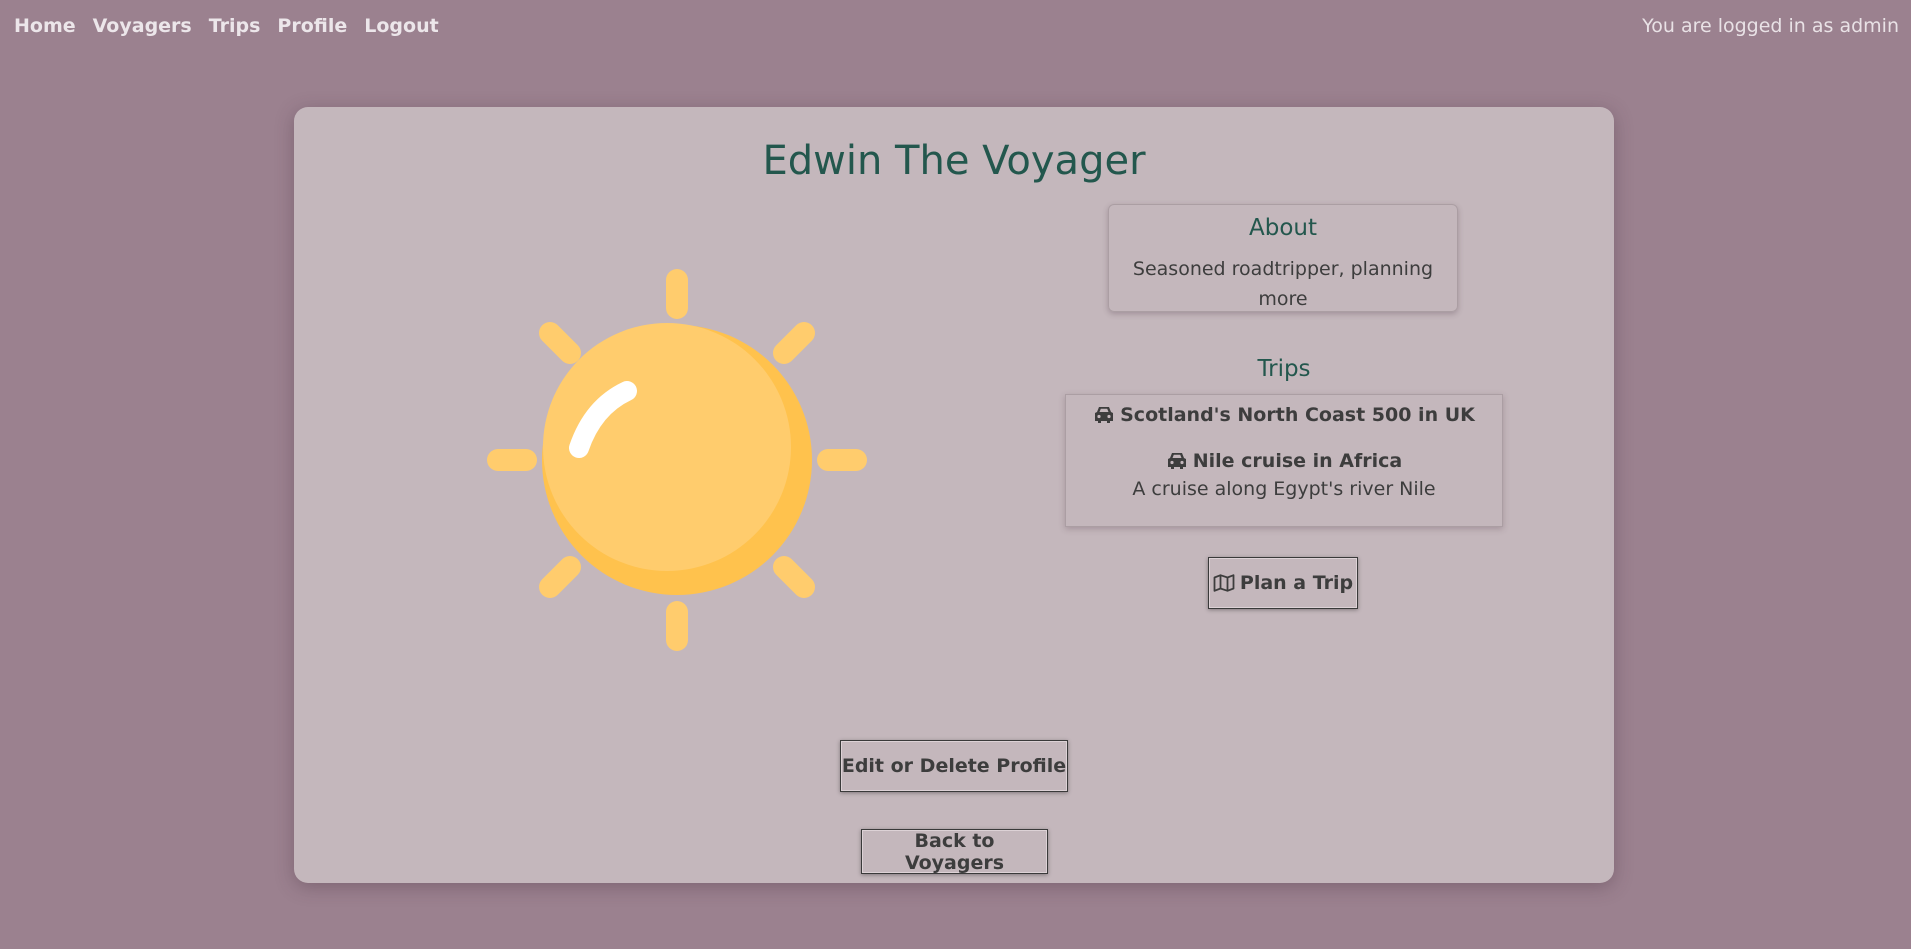  I want to click on trip-title: Nile cruise in Africa, so click(1297, 461).